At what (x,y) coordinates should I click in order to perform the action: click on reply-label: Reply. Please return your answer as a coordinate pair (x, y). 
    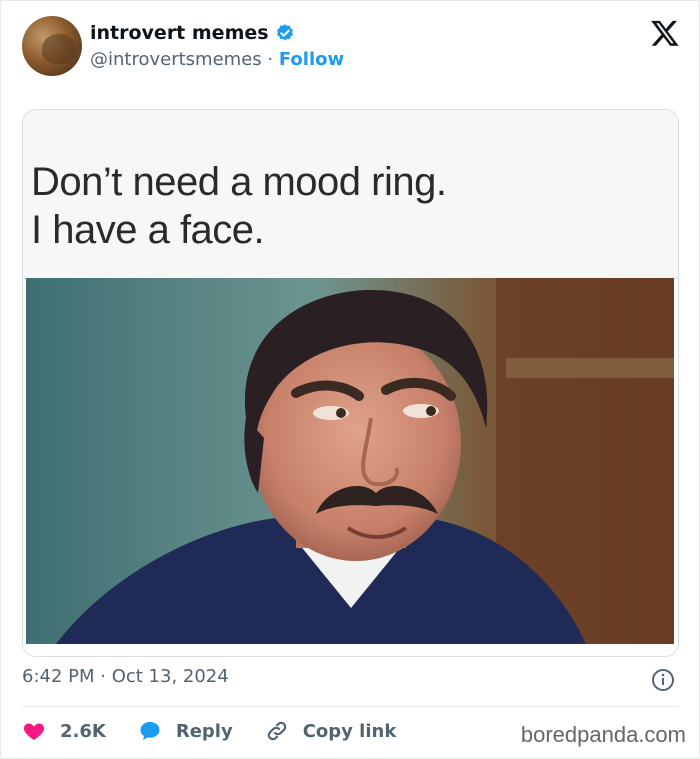
    Looking at the image, I should click on (204, 731).